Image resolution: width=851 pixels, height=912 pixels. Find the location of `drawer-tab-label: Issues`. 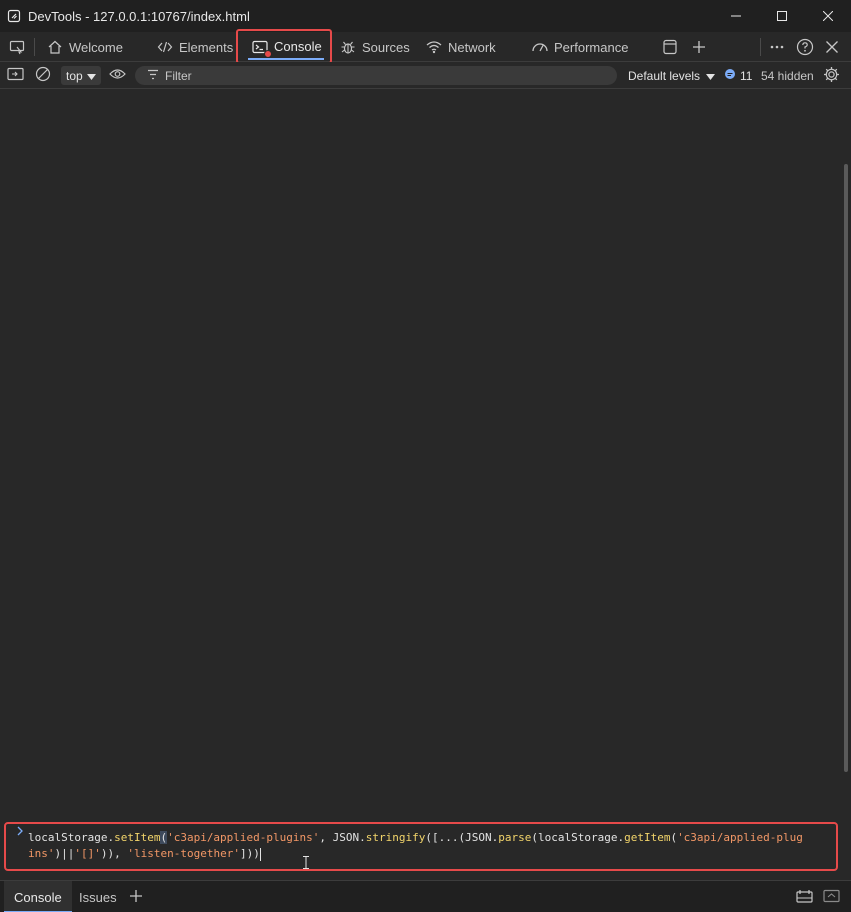

drawer-tab-label: Issues is located at coordinates (98, 897).